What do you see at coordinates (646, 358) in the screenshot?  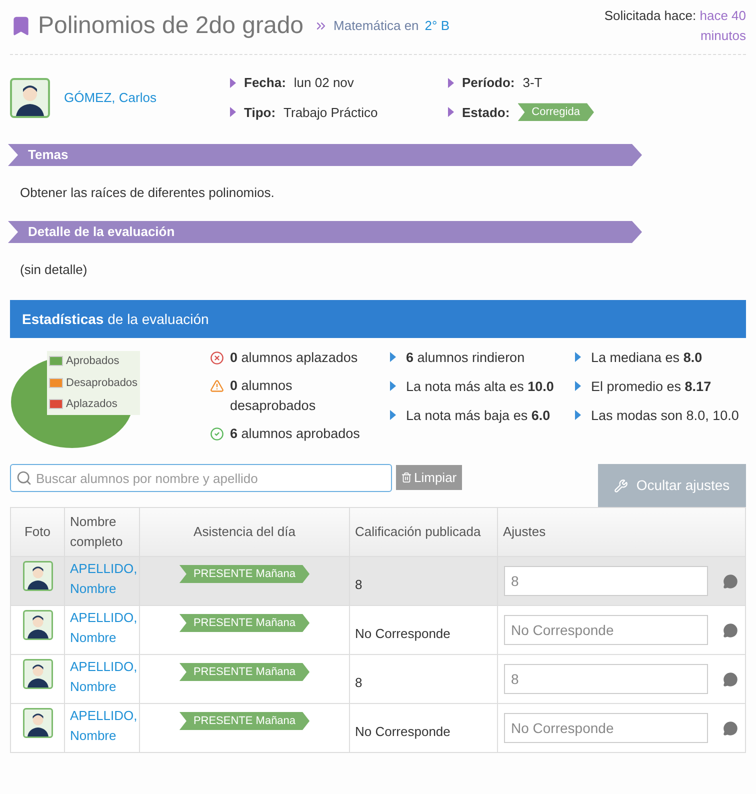 I see `stat-text: La mediana es 8.0` at bounding box center [646, 358].